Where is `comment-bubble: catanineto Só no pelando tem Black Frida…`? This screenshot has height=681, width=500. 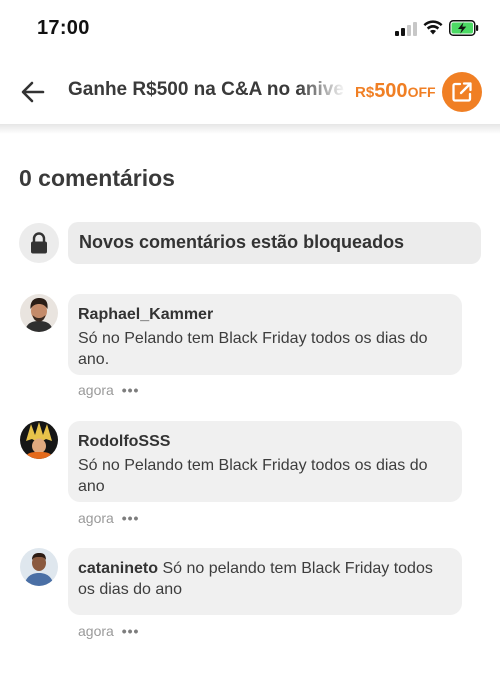 comment-bubble: catanineto Só no pelando tem Black Frida… is located at coordinates (265, 581).